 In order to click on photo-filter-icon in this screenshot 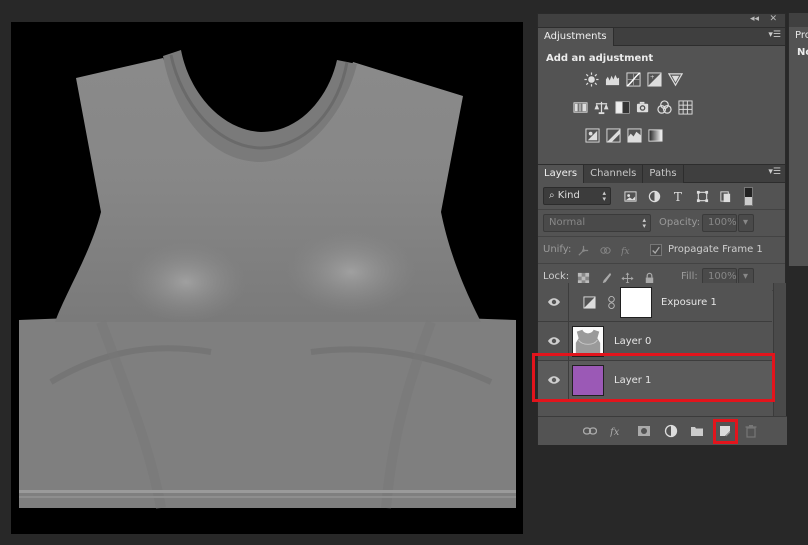, I will do `click(643, 107)`.